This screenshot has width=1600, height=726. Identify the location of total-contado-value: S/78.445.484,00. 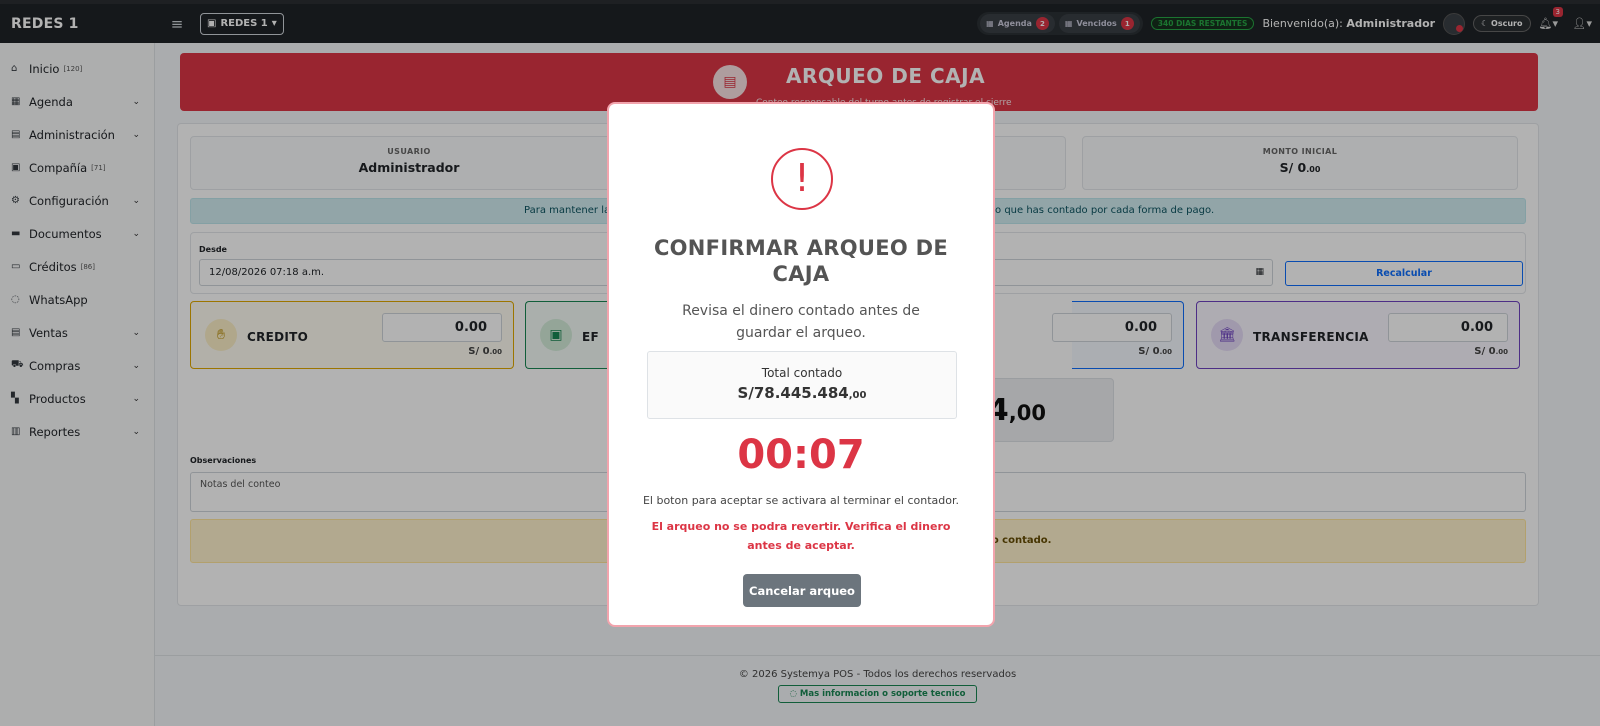
(802, 393).